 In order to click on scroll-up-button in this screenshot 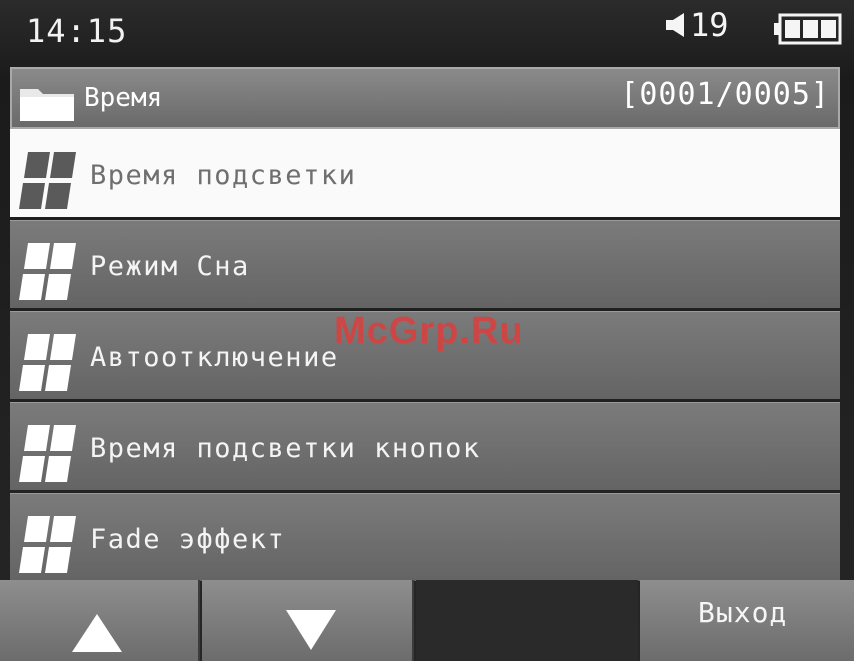, I will do `click(100, 620)`.